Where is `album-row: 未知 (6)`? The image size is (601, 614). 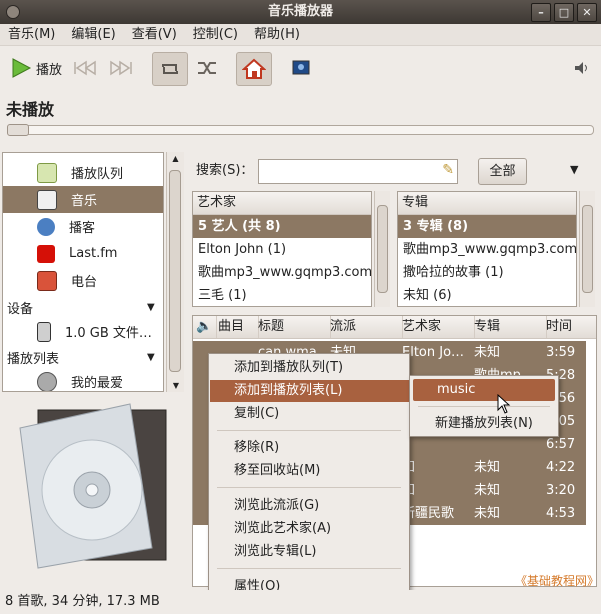 album-row: 未知 (6) is located at coordinates (487, 295).